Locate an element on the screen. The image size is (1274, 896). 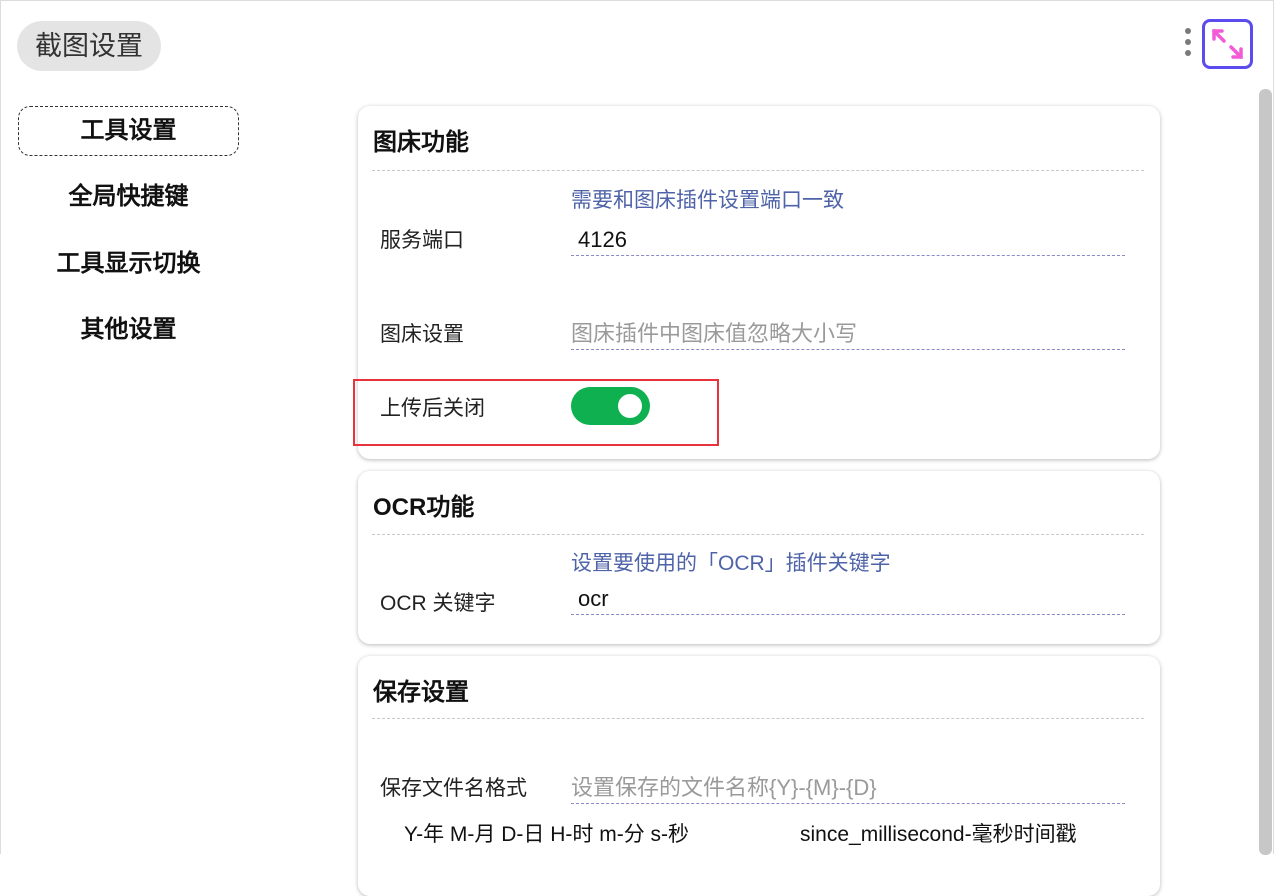
more-vertical-icon is located at coordinates (1188, 46).